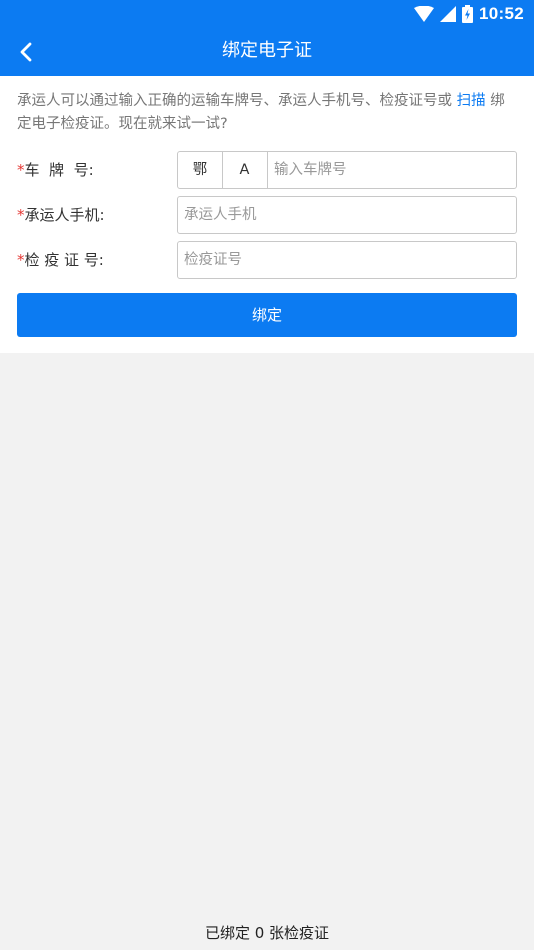 This screenshot has width=534, height=950. What do you see at coordinates (501, 13) in the screenshot?
I see `status-time: 10:52` at bounding box center [501, 13].